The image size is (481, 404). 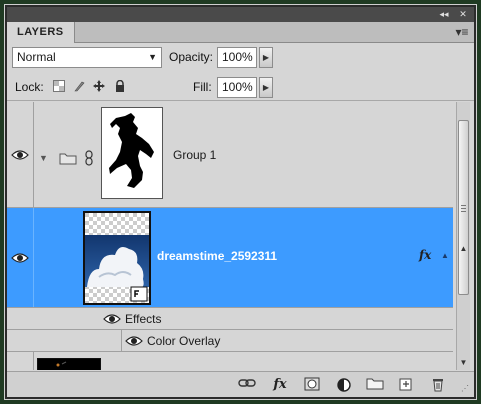 What do you see at coordinates (237, 57) in the screenshot?
I see `opacity-input: 100%` at bounding box center [237, 57].